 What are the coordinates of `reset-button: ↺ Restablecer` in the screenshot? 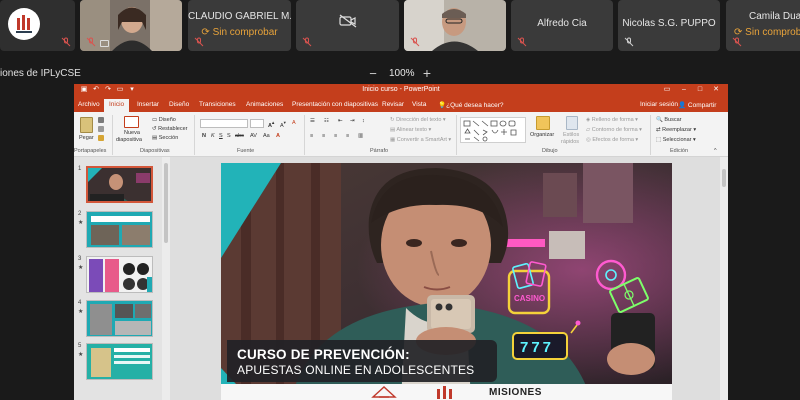 It's located at (170, 129).